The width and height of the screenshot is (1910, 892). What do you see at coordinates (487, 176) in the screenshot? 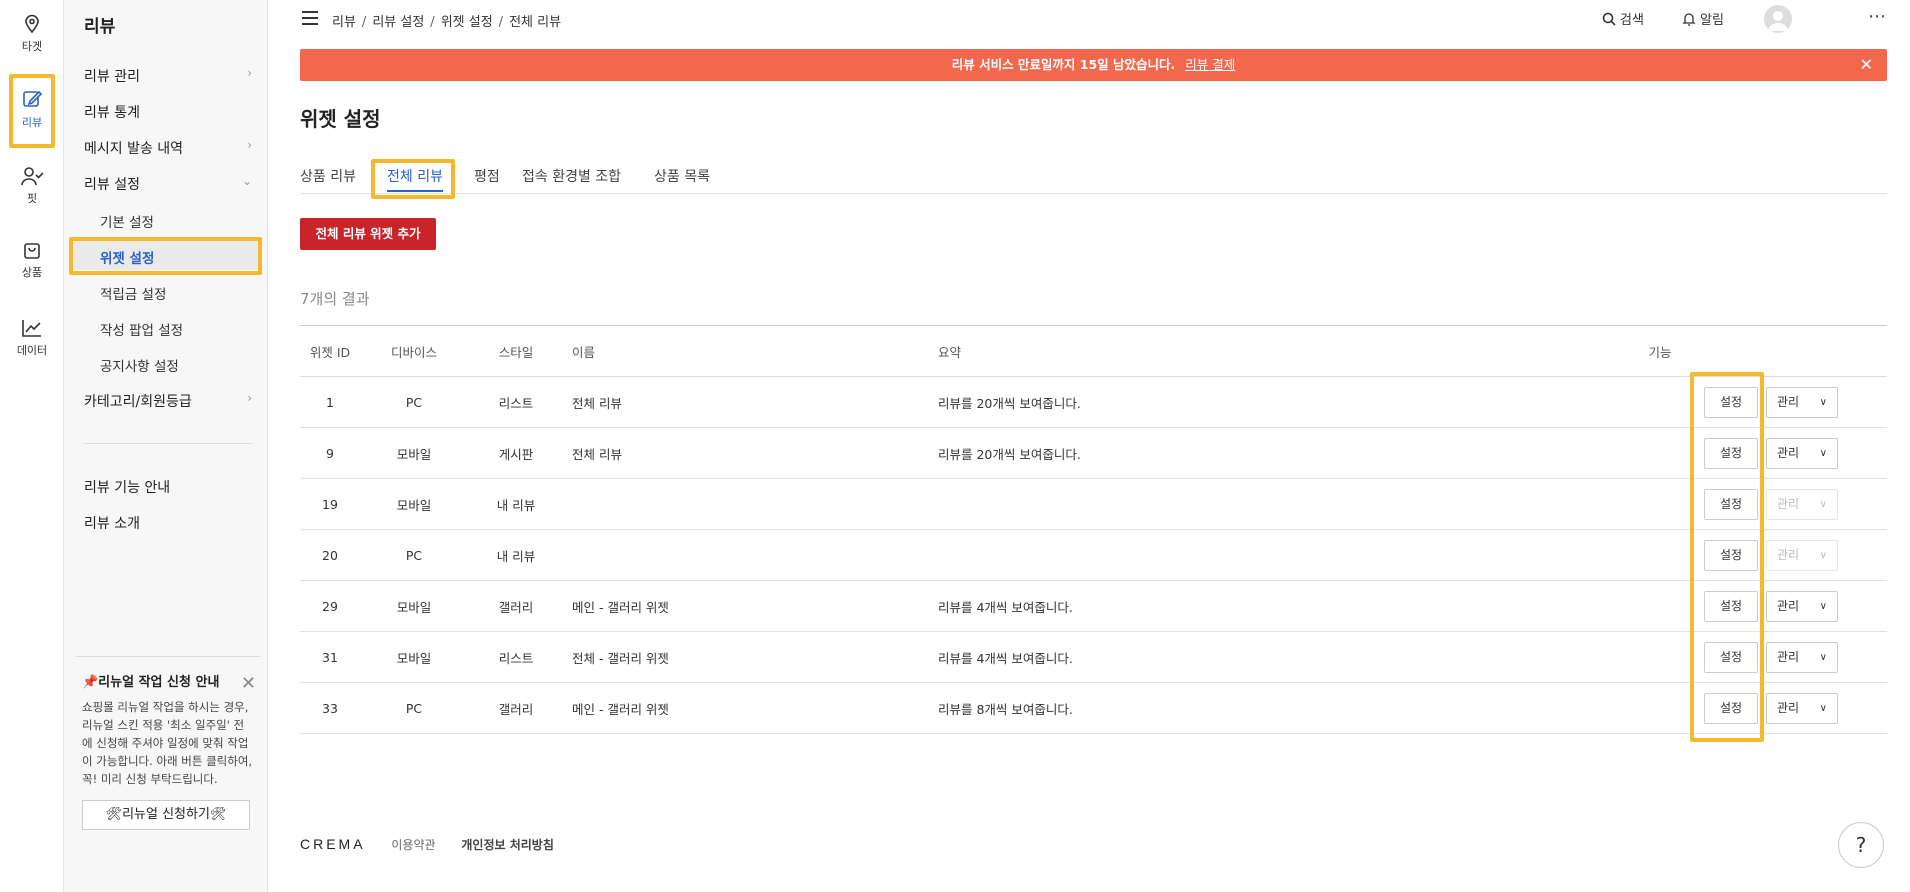
I see `tab-rating: 평점` at bounding box center [487, 176].